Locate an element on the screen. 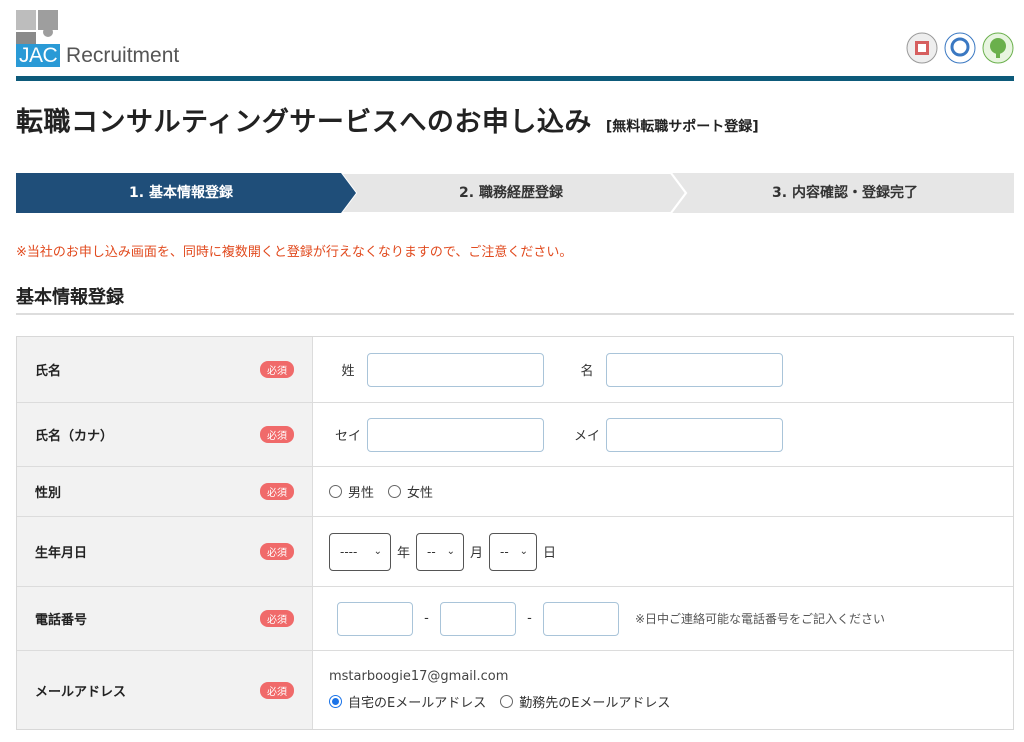 The width and height of the screenshot is (1024, 742). email-home-option: 自宅のEメールアドレス is located at coordinates (407, 701).